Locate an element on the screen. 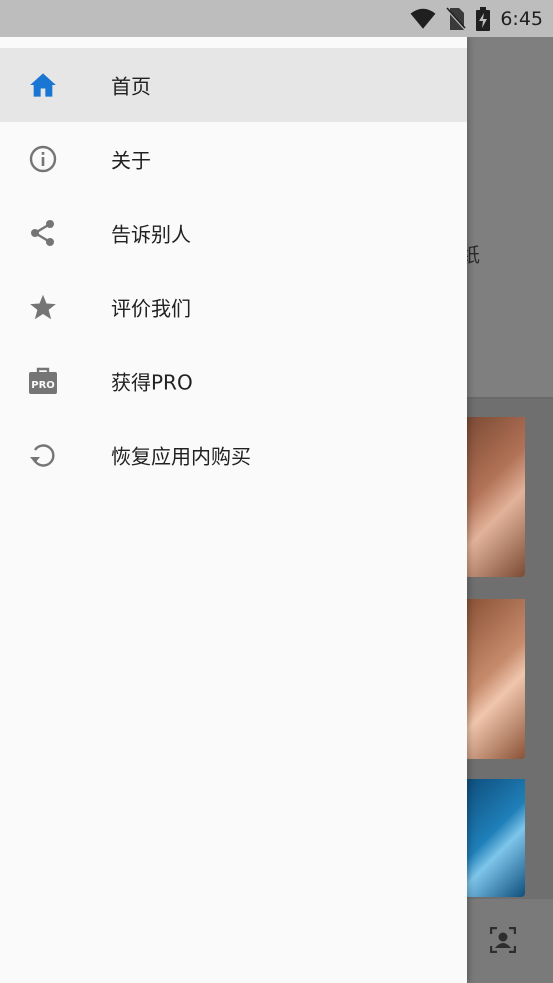 This screenshot has height=983, width=553. home-icon is located at coordinates (43, 85).